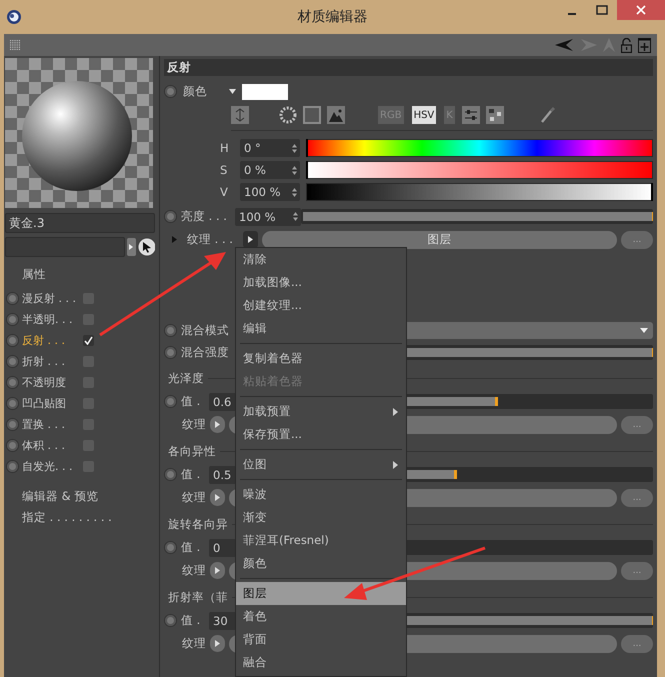  What do you see at coordinates (198, 597) in the screenshot?
I see `group-title: 折射率（菲` at bounding box center [198, 597].